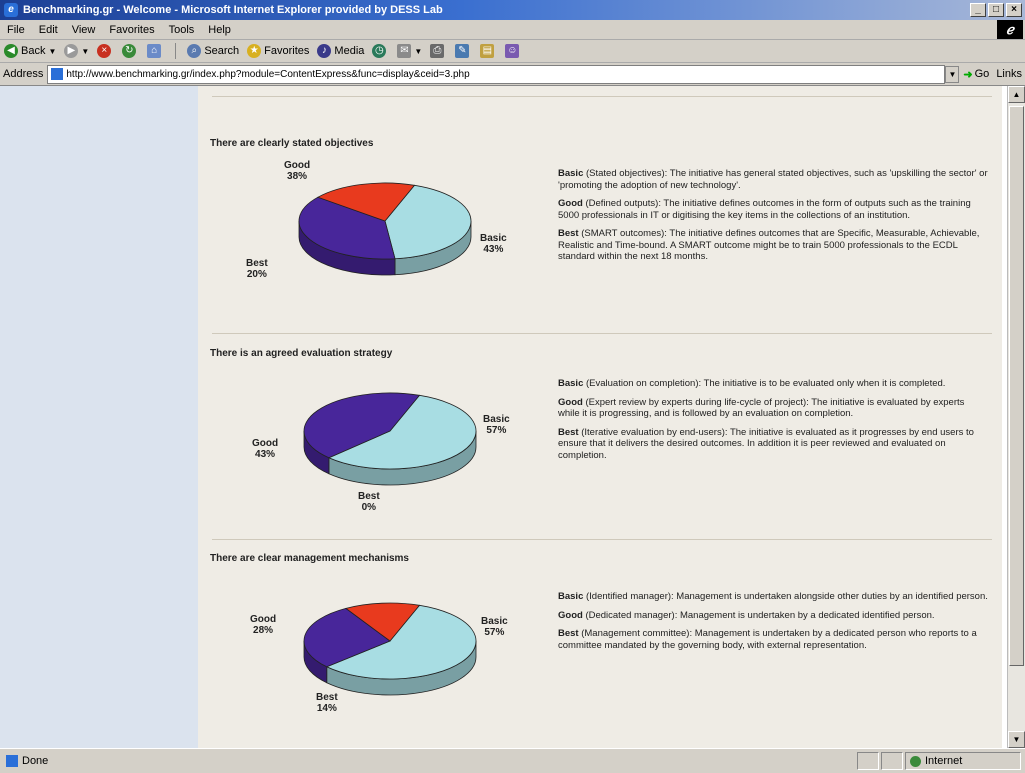 The width and height of the screenshot is (1025, 773). I want to click on stop-icon: ×, so click(104, 51).